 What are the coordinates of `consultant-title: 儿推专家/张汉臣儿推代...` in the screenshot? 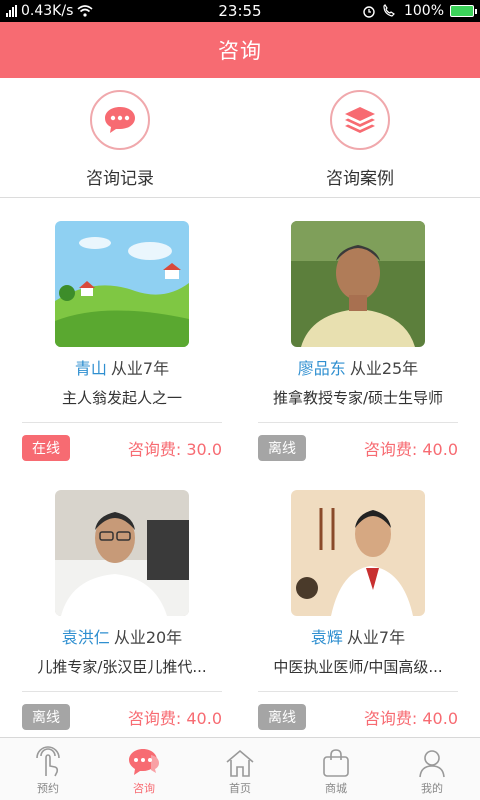 It's located at (122, 667).